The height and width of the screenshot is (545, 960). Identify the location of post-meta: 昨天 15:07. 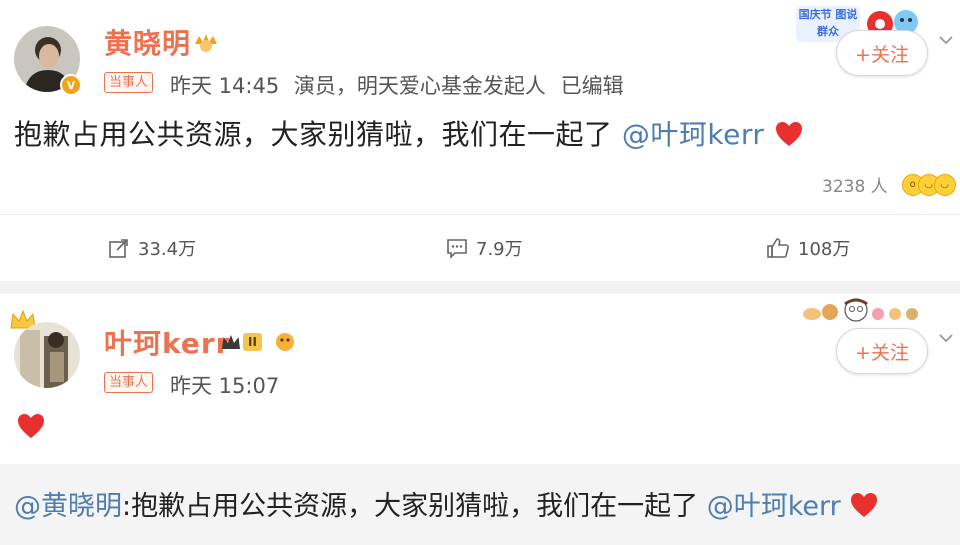
(228, 385).